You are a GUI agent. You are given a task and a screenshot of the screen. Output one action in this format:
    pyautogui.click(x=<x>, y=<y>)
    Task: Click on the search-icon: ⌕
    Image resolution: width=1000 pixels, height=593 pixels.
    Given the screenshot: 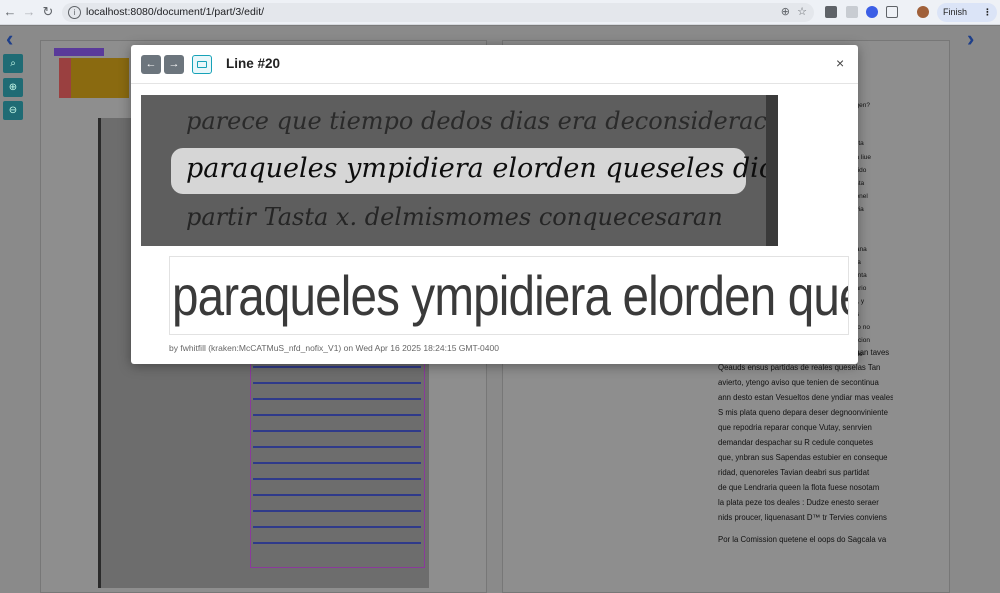 What is the action you would take?
    pyautogui.click(x=13, y=63)
    